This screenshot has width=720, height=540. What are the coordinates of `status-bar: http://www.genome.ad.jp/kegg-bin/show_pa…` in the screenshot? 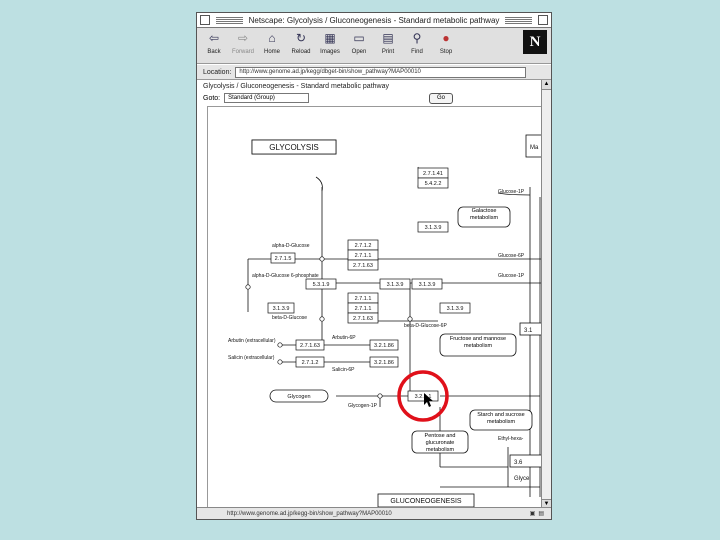 It's located at (374, 513).